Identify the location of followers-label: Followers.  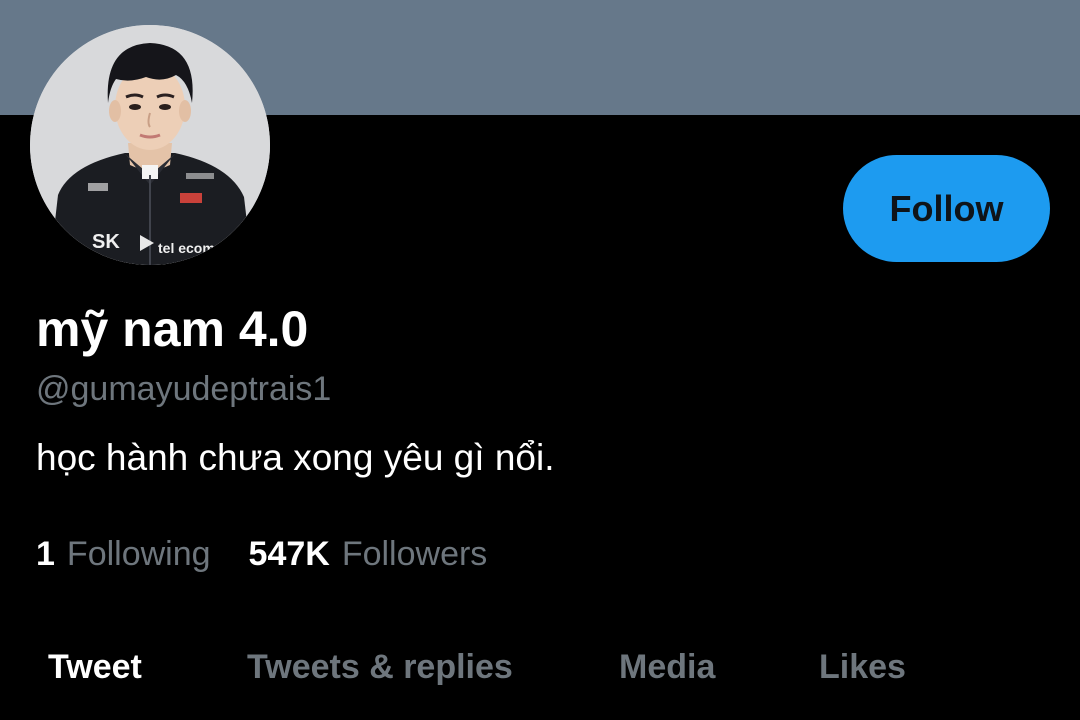
(414, 554).